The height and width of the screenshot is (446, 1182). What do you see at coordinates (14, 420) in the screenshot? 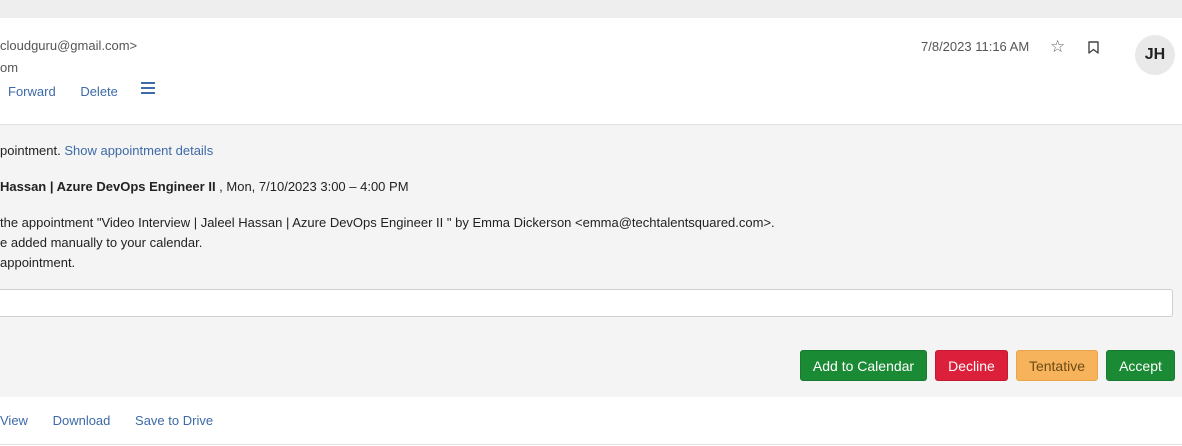
I see `view-link: View` at bounding box center [14, 420].